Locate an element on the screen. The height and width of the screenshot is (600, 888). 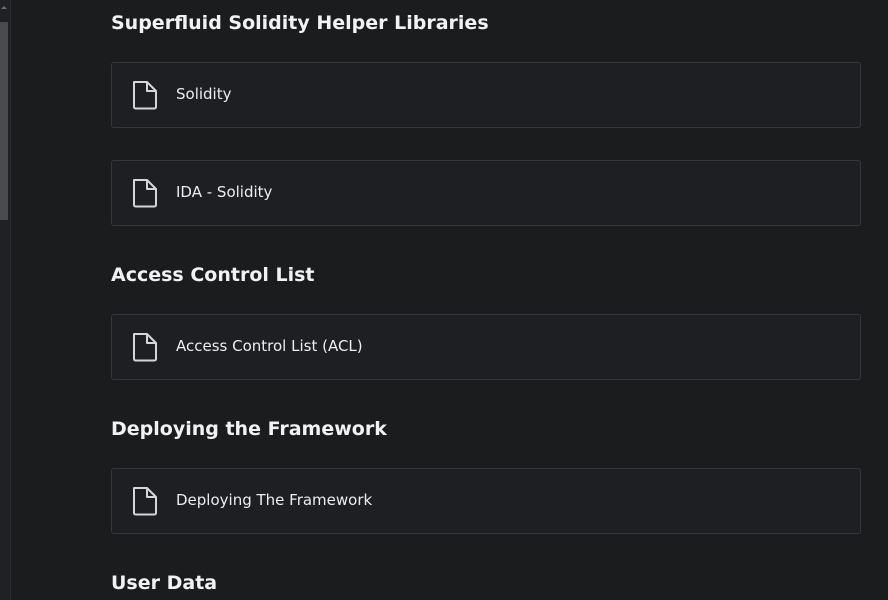
vertical-scrollbar is located at coordinates (5, 300).